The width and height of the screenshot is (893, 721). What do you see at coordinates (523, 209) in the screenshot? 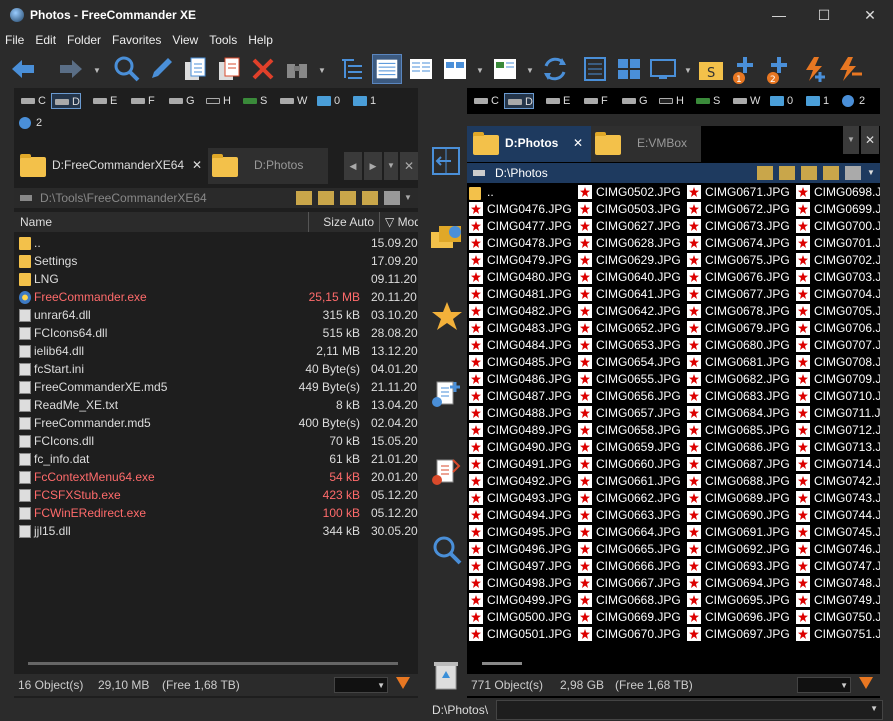
I see `list-item: CIMG0476.JPG` at bounding box center [523, 209].